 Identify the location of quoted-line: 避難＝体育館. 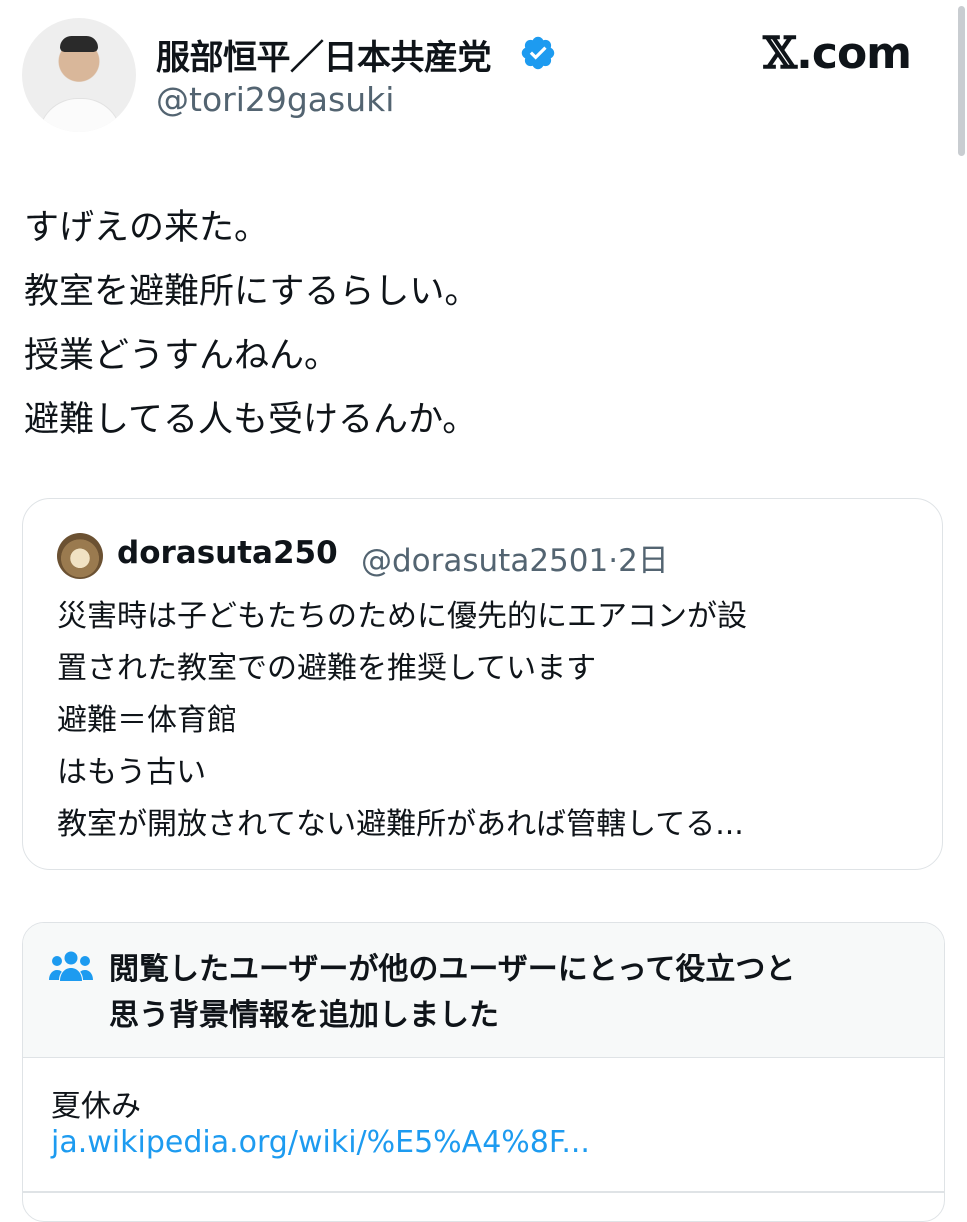
(147, 720).